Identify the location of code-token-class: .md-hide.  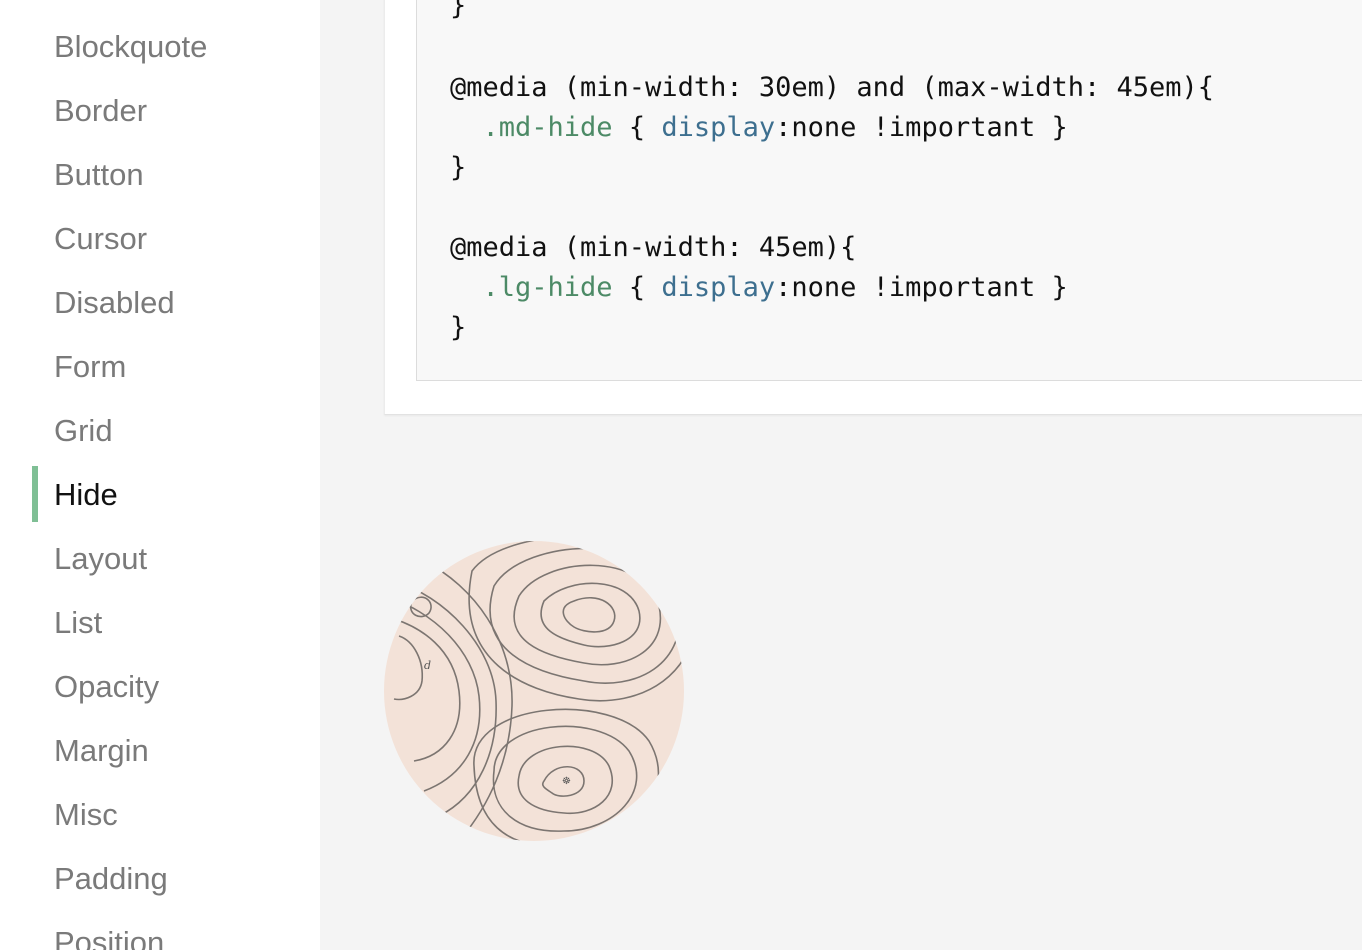
(547, 127).